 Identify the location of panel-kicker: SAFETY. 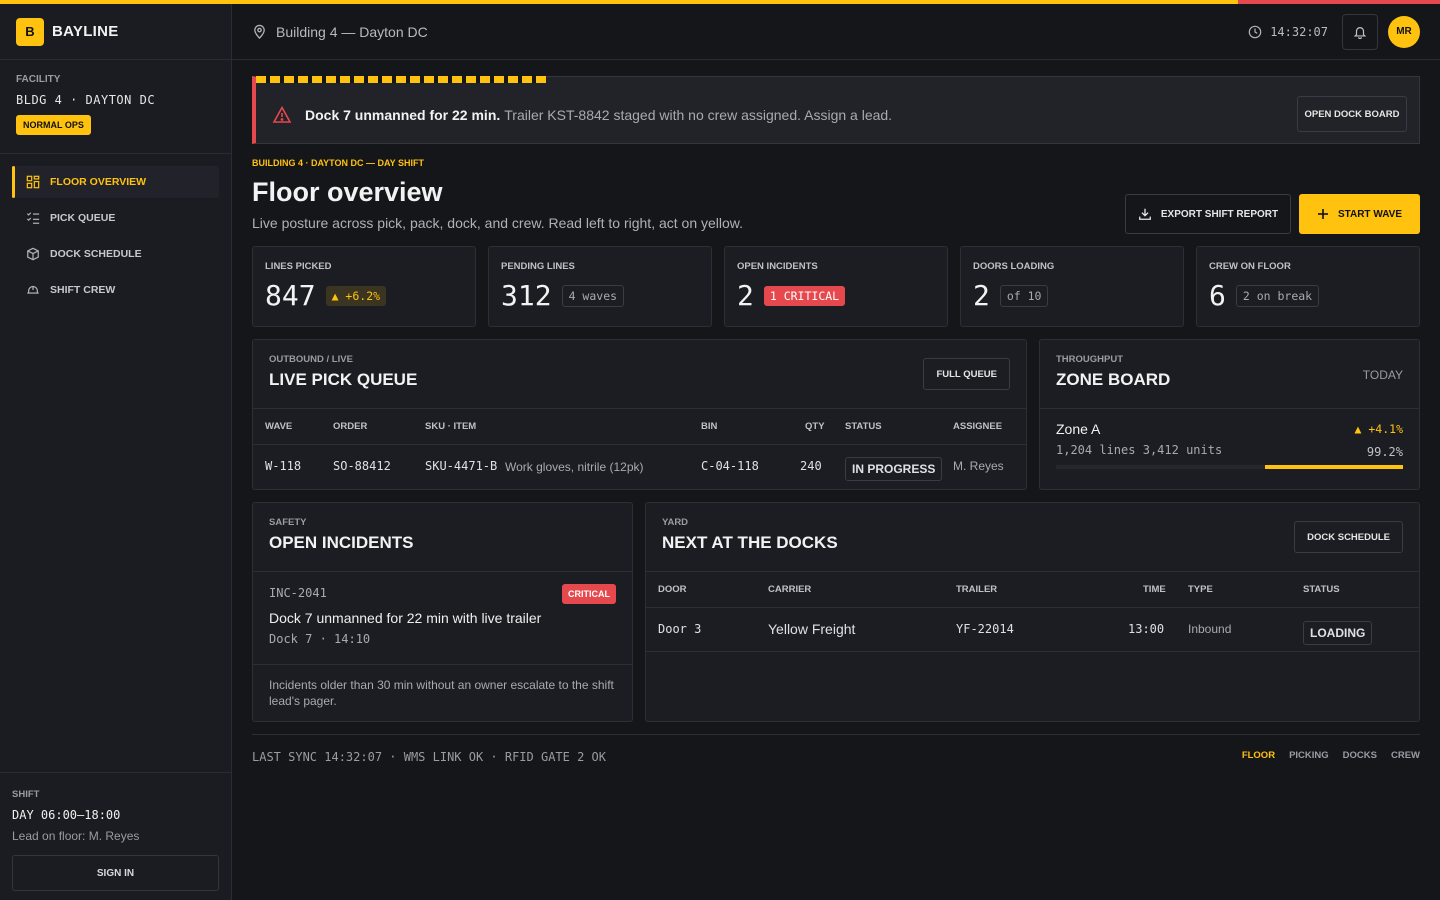
(288, 522).